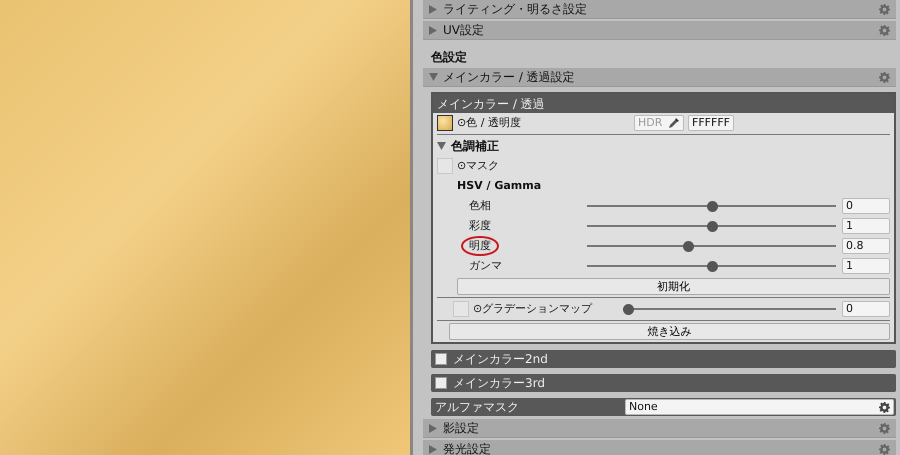 Image resolution: width=900 pixels, height=455 pixels. I want to click on field-label: ⊙マスク, so click(478, 166).